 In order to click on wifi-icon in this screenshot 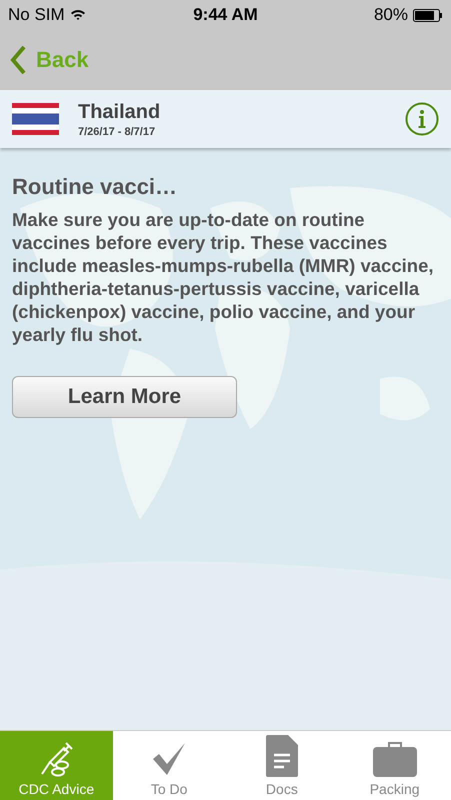, I will do `click(78, 15)`.